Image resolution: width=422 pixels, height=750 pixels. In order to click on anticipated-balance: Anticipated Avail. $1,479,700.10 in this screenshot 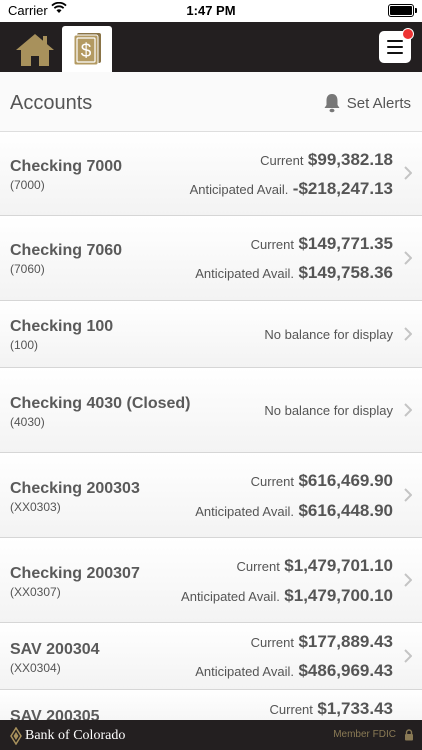, I will do `click(287, 596)`.